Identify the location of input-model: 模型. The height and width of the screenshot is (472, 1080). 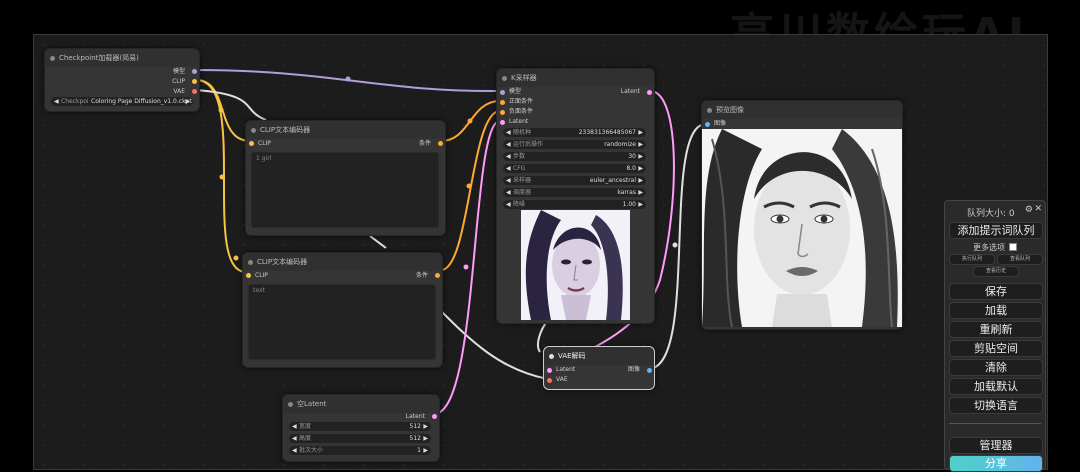
(515, 91).